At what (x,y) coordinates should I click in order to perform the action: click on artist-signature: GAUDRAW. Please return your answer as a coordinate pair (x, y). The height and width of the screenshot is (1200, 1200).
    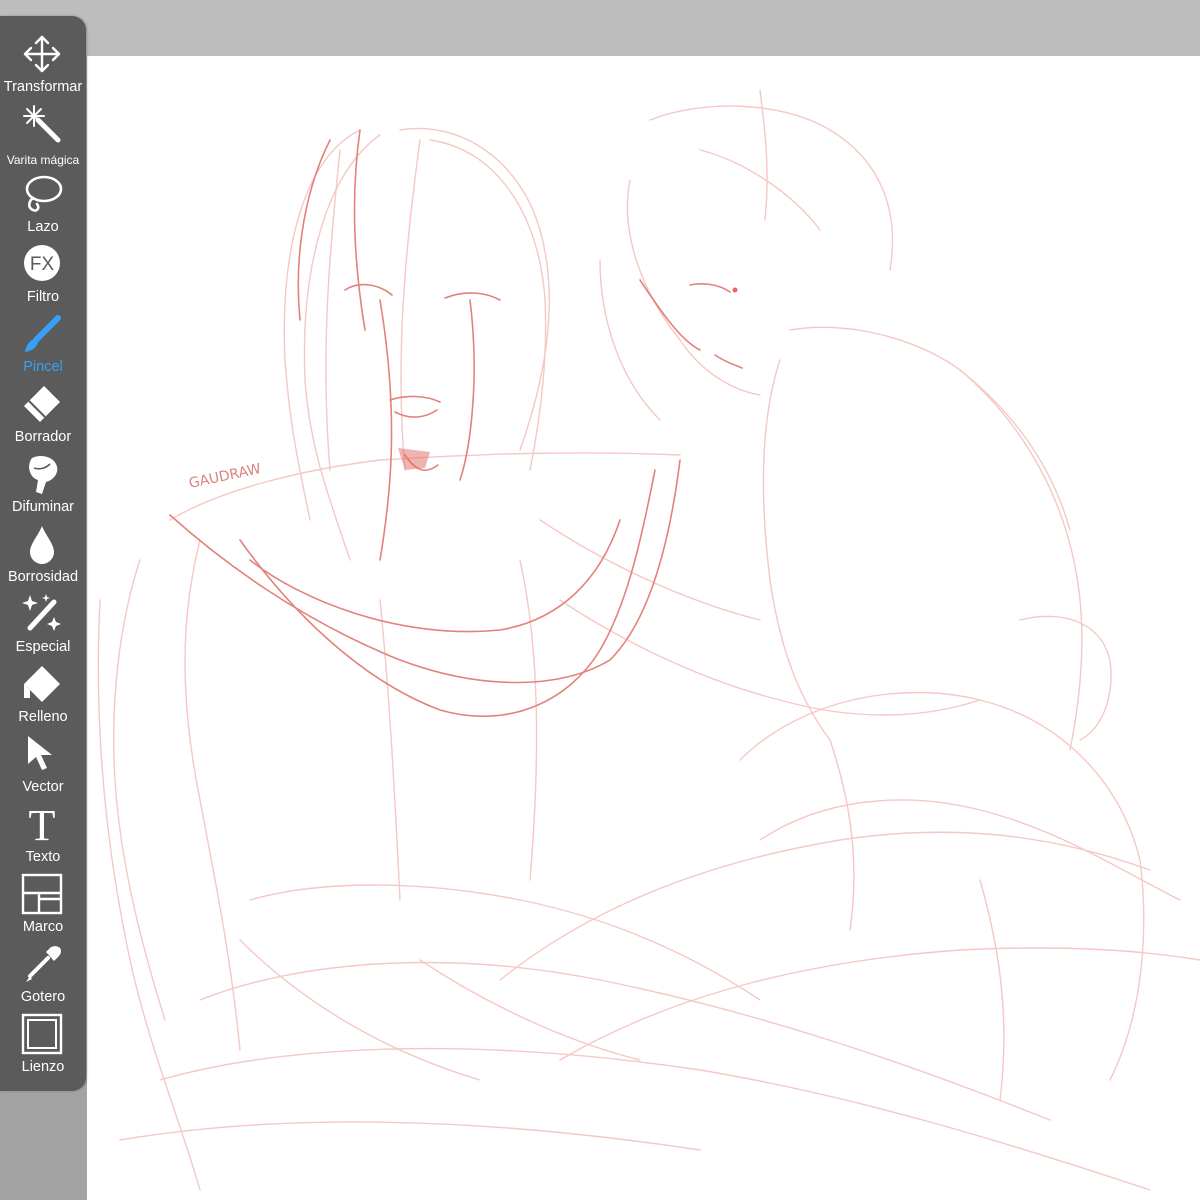
    Looking at the image, I should click on (225, 476).